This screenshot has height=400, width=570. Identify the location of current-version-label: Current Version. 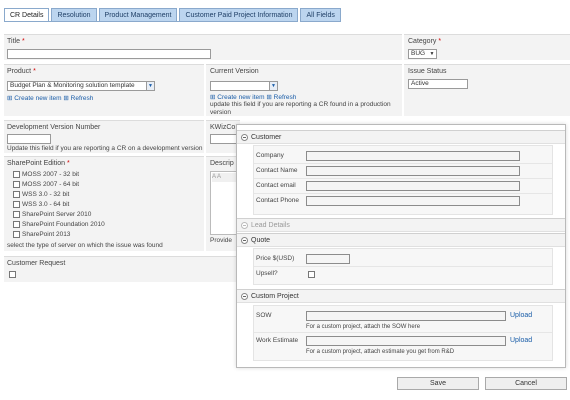
(234, 71).